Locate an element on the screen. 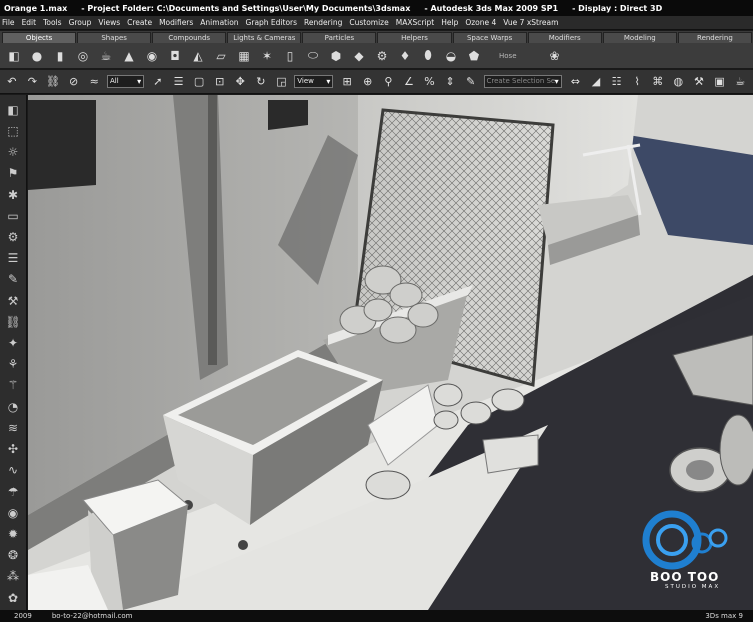  plane-icon: ▱ is located at coordinates (221, 56).